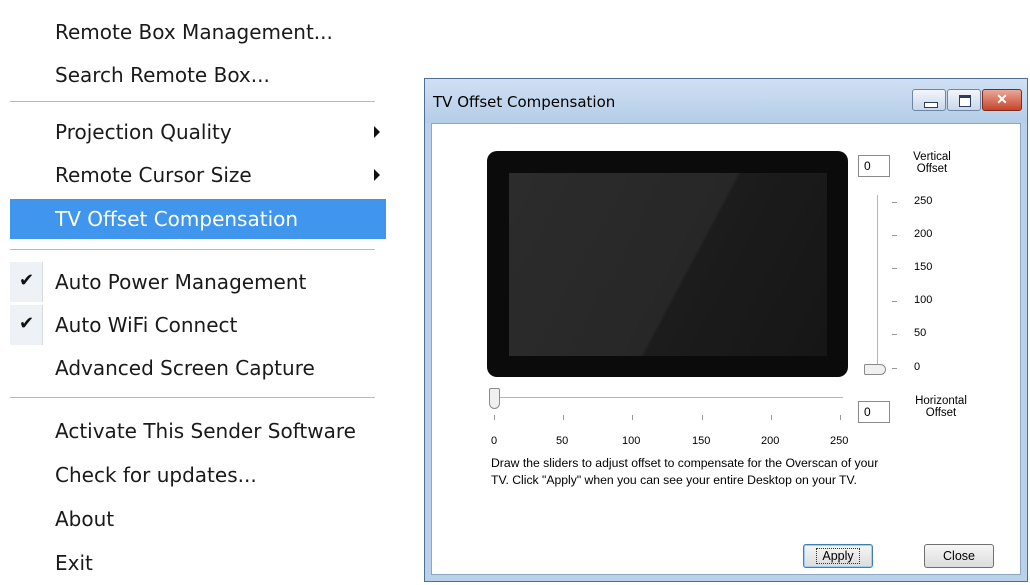  I want to click on menu-item-label: Auto Power Management, so click(181, 282).